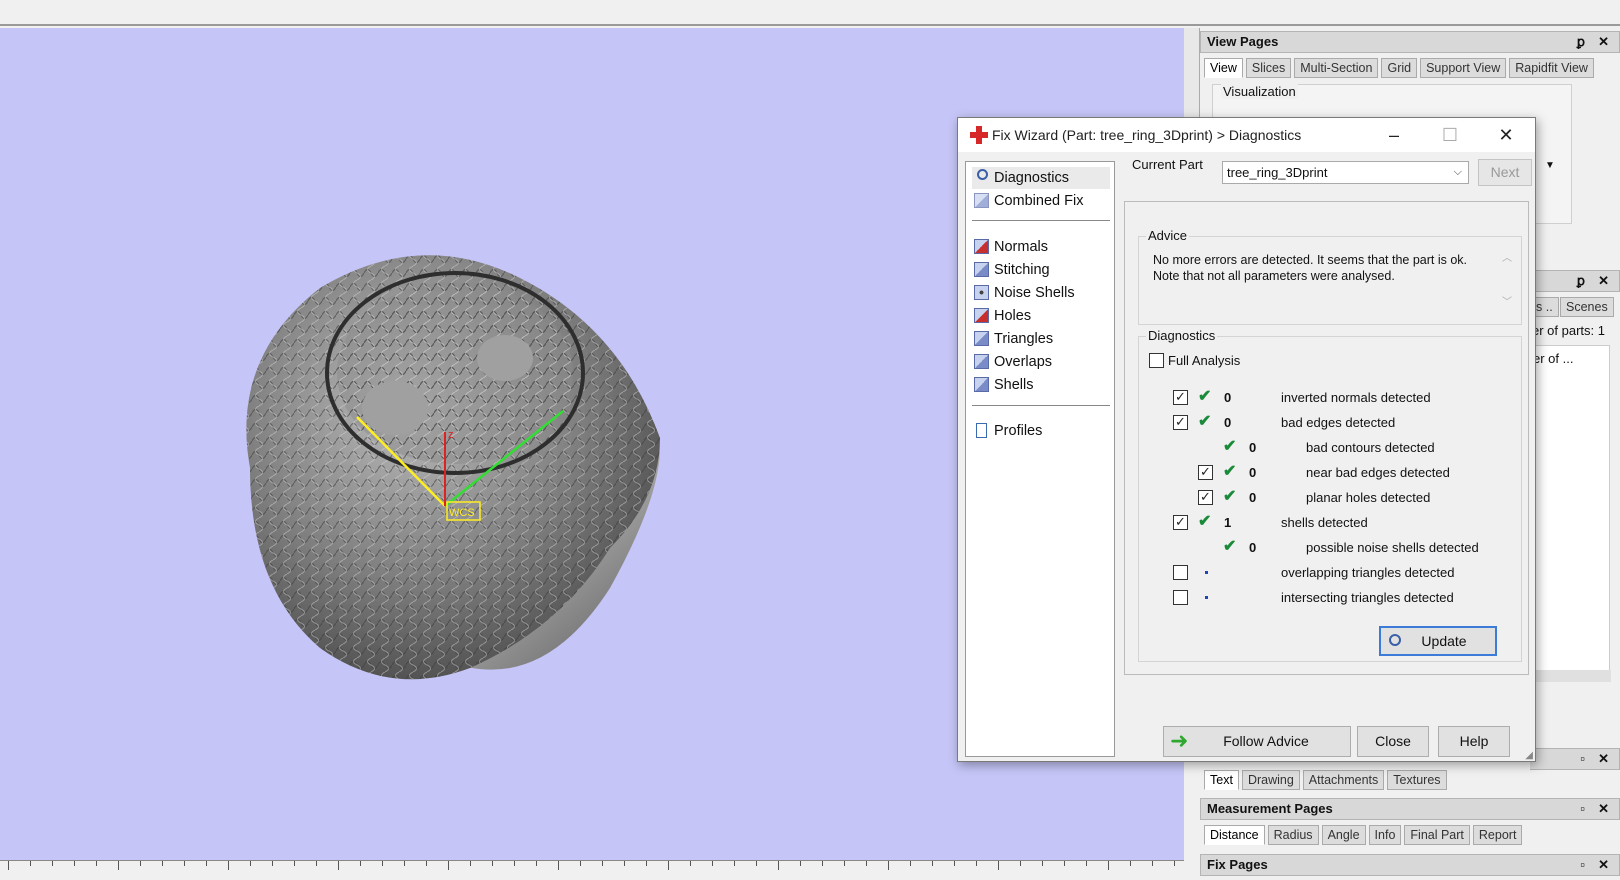 The width and height of the screenshot is (1620, 880). What do you see at coordinates (1180, 397) in the screenshot?
I see `inverted-normals-checkbox: ✓` at bounding box center [1180, 397].